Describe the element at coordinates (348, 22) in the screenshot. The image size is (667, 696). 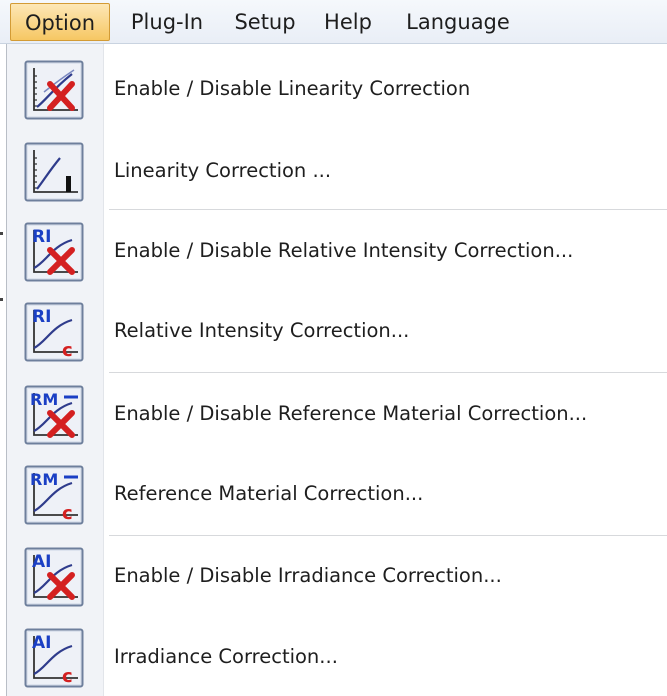
I see `menu-help: Help` at that location.